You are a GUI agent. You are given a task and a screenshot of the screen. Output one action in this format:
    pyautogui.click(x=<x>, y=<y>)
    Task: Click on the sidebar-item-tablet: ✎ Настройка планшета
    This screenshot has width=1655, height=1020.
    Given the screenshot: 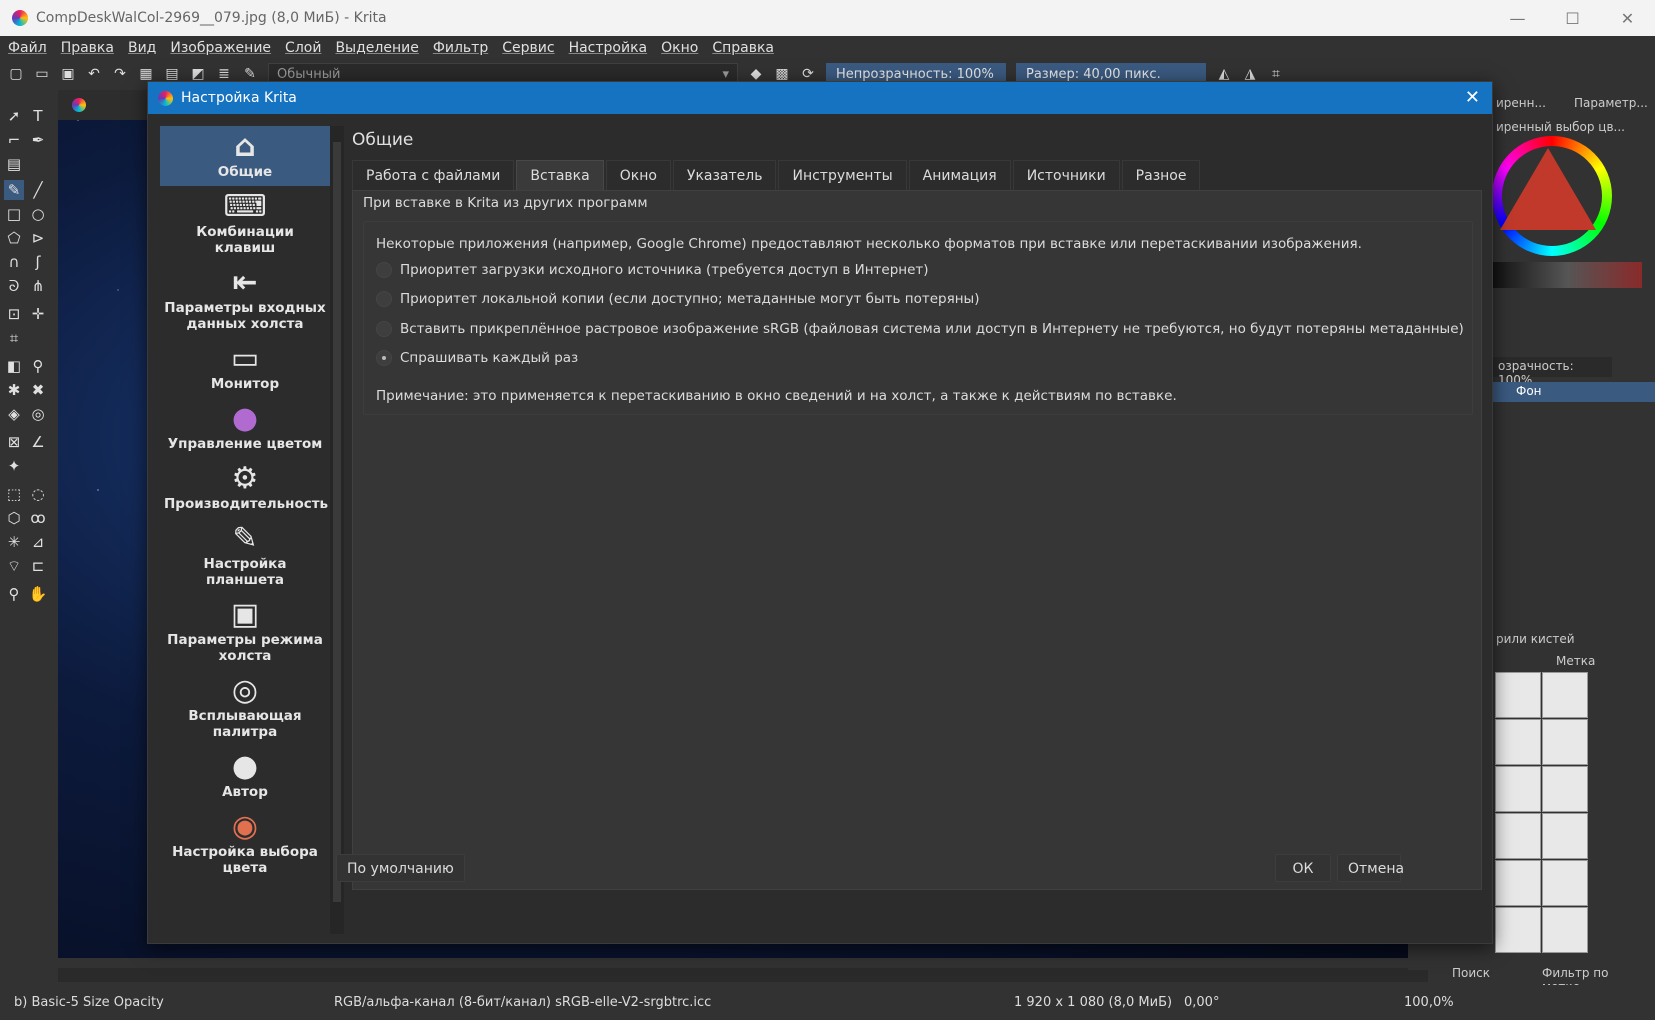 What is the action you would take?
    pyautogui.click(x=245, y=556)
    